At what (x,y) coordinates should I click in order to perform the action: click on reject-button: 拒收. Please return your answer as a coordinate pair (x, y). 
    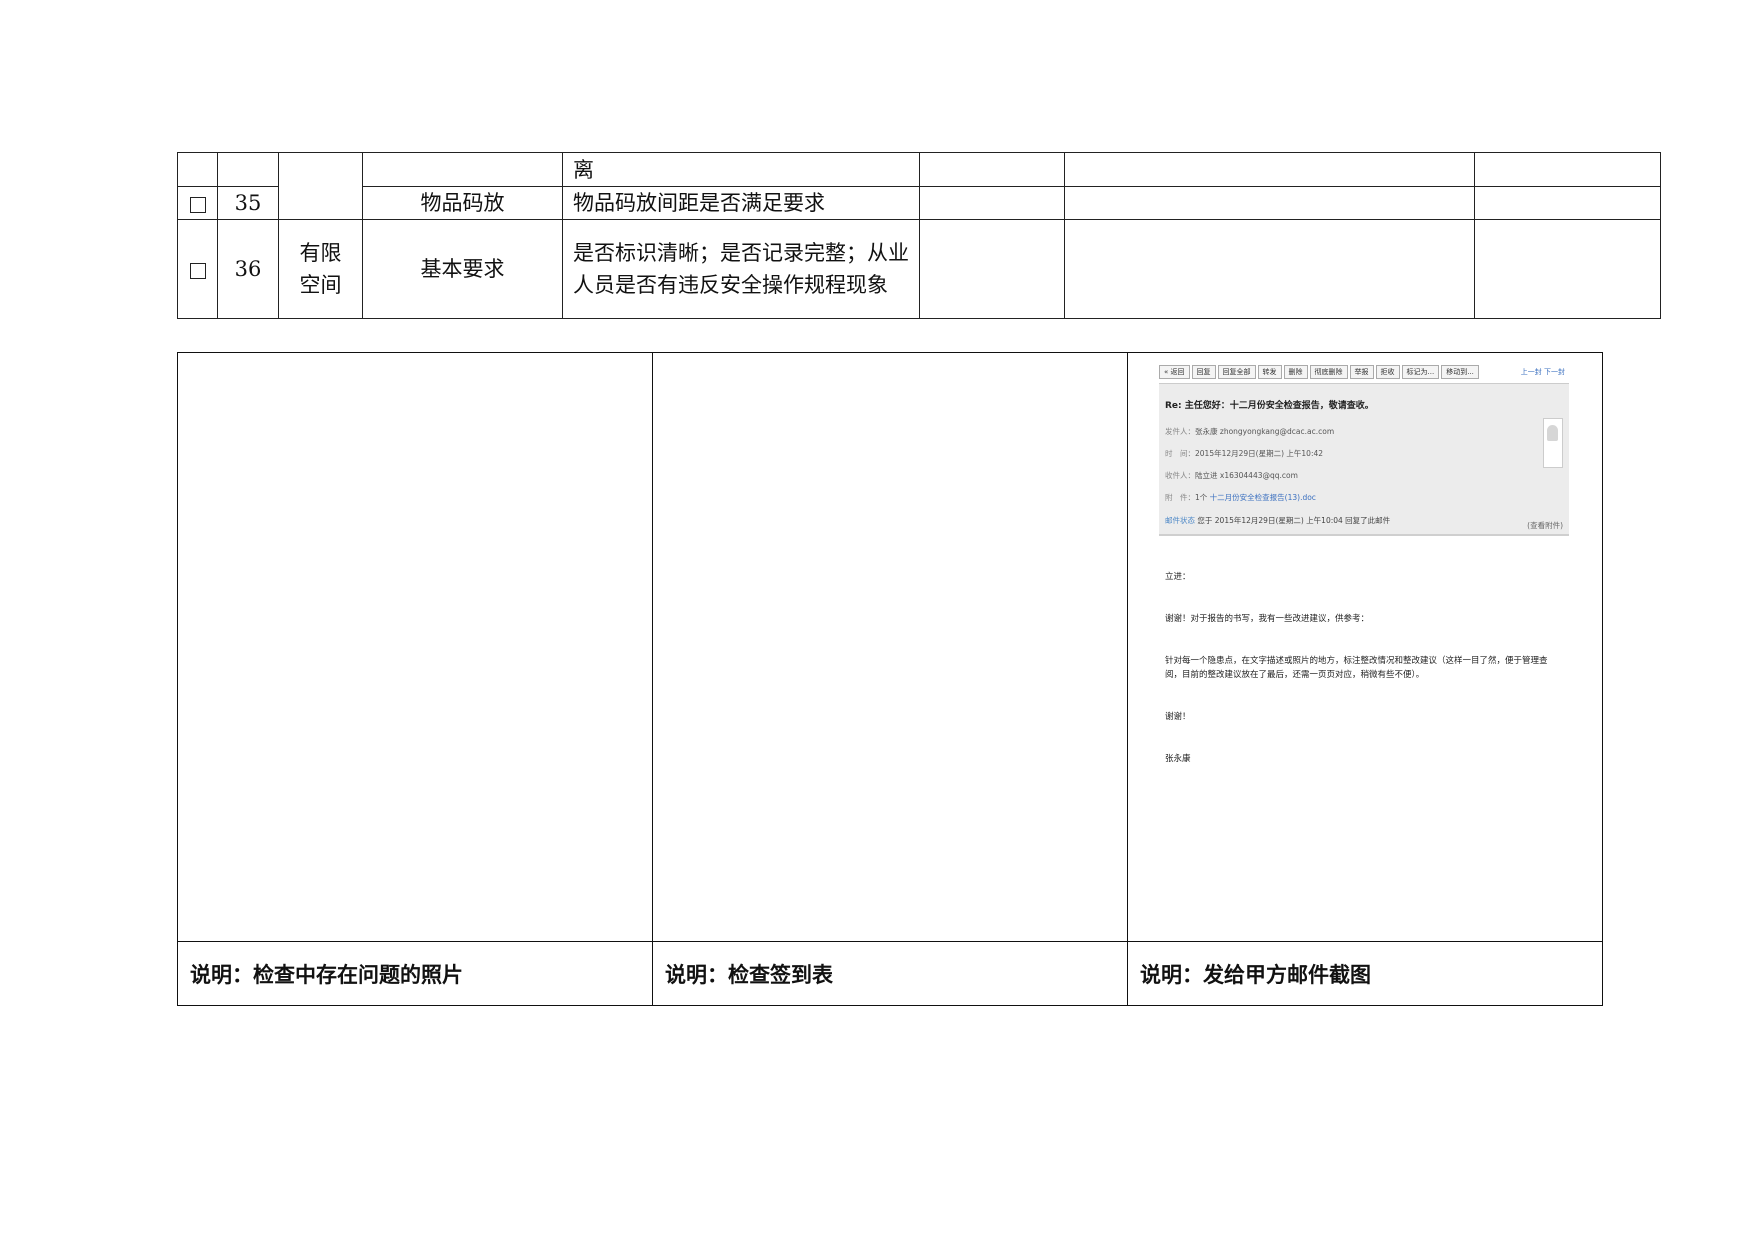
    Looking at the image, I should click on (1387, 372).